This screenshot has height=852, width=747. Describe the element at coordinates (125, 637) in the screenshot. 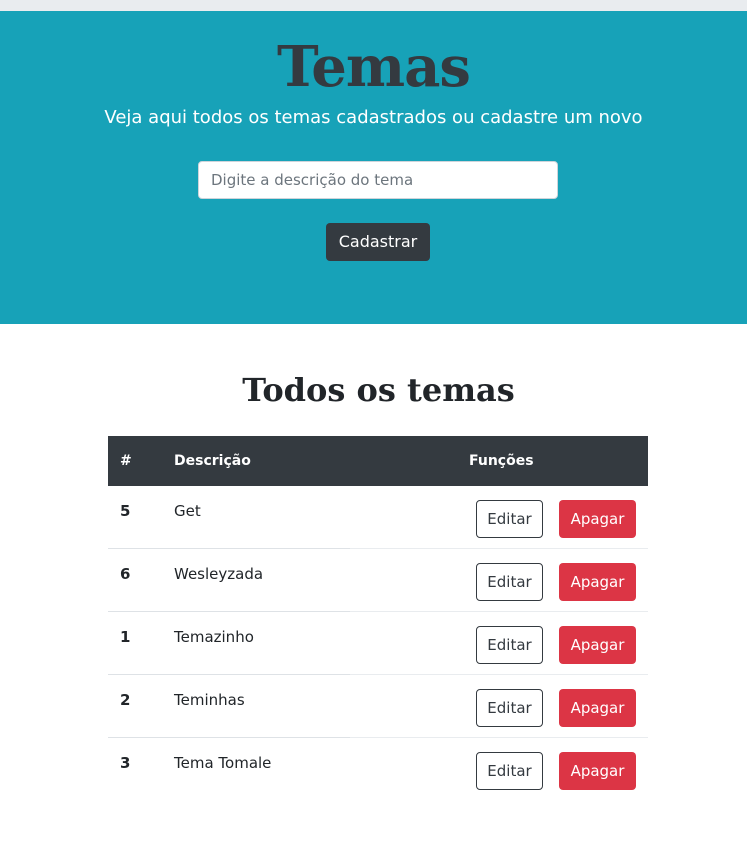

I see `row-id: 1` at that location.